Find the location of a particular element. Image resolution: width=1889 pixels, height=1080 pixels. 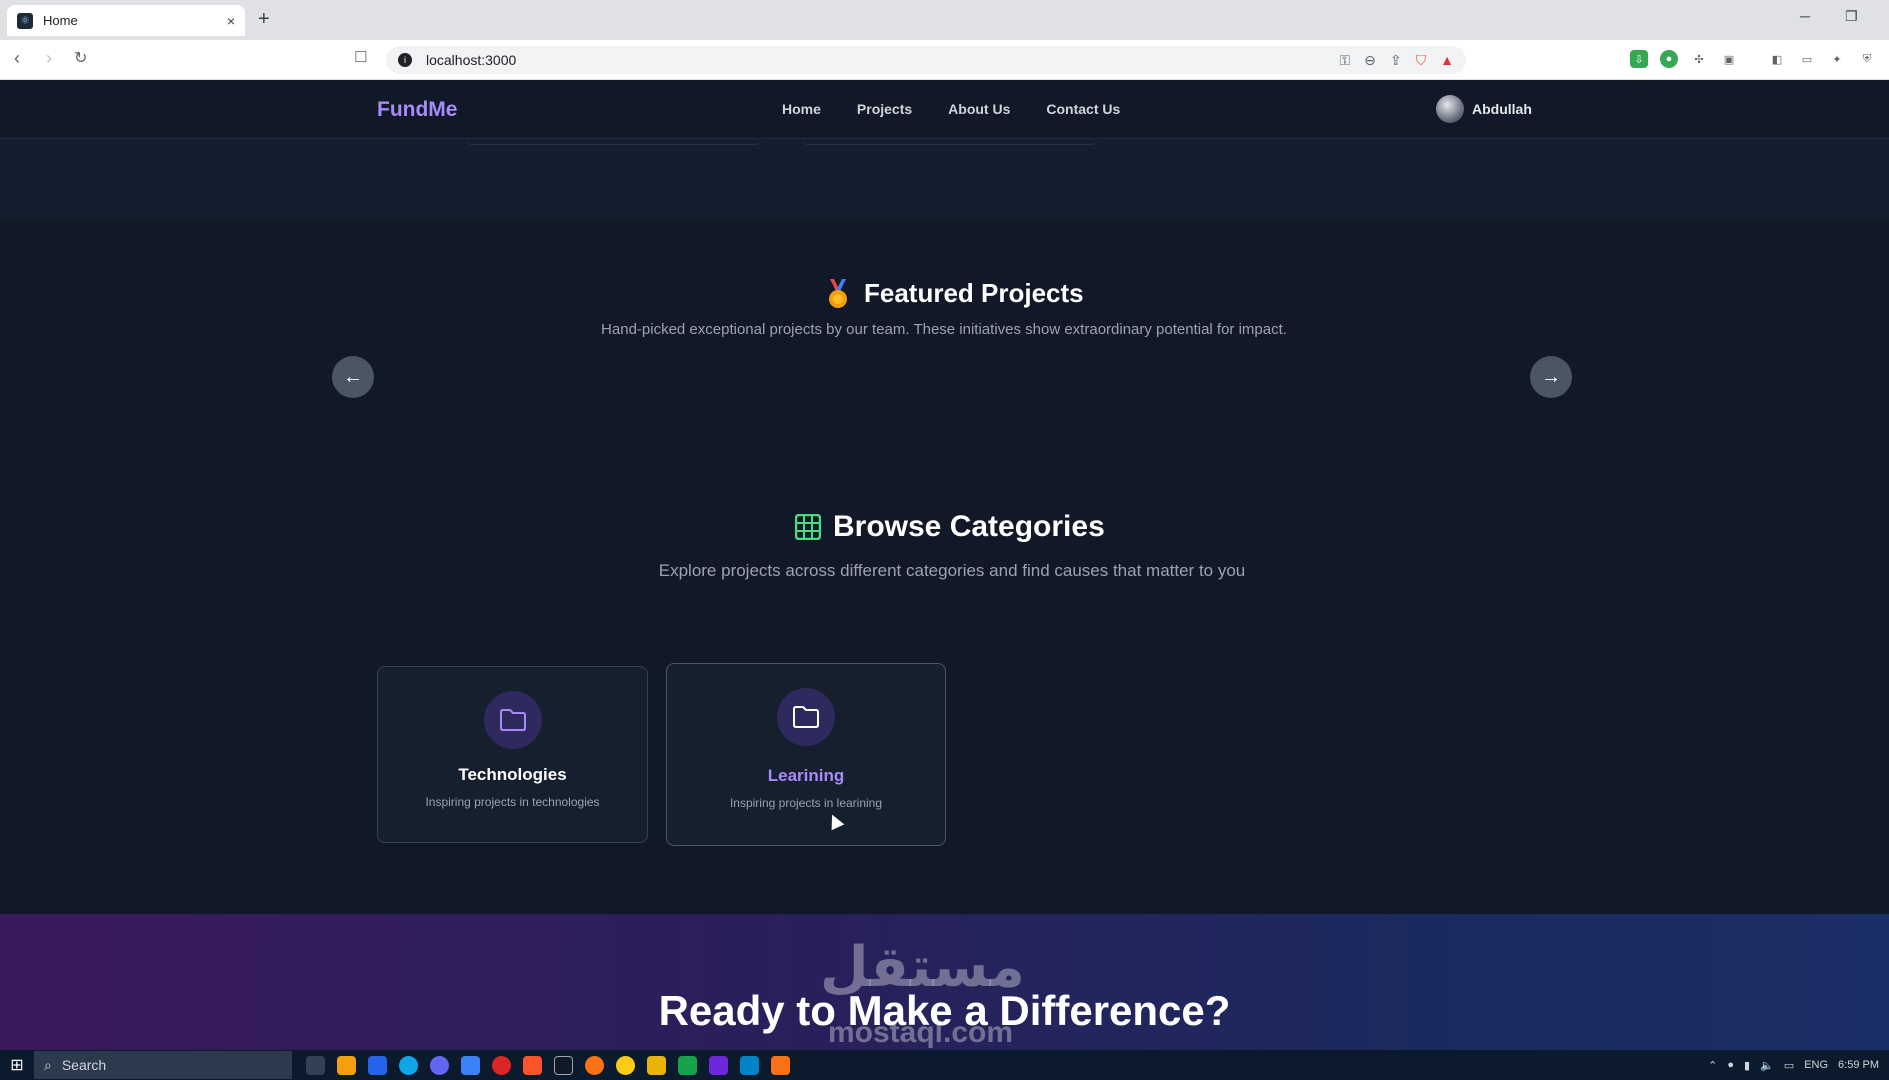

taskbar-search: ⌕ Search is located at coordinates (163, 1065).